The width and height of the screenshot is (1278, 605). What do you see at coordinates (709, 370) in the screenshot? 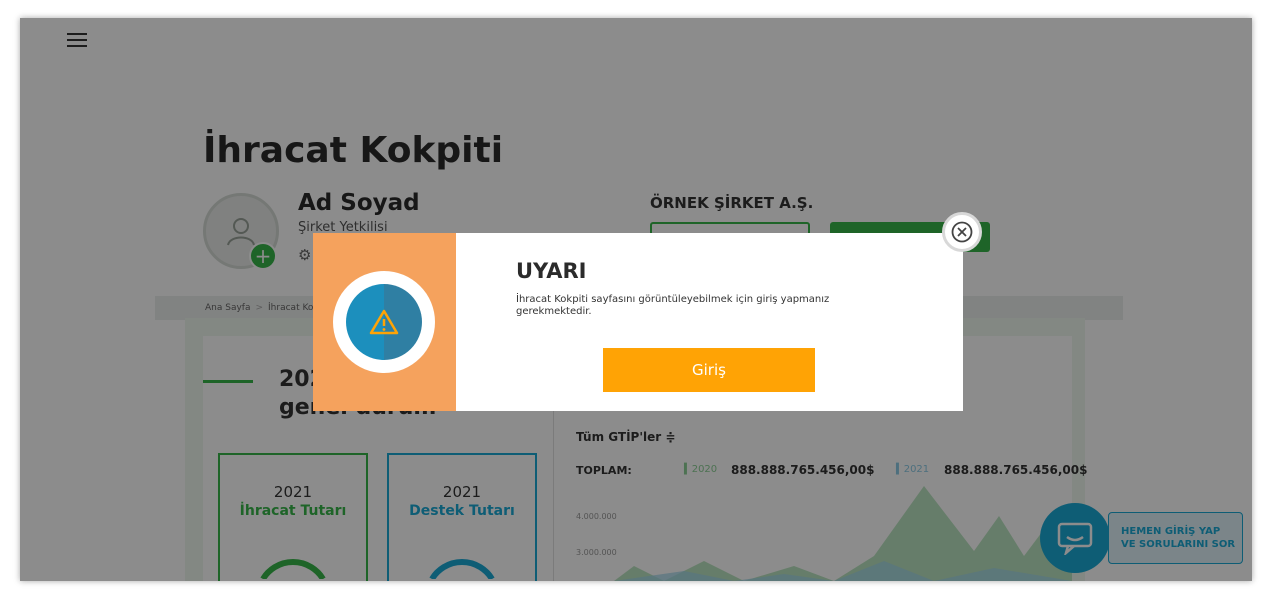
I see `login-button: Giriş` at bounding box center [709, 370].